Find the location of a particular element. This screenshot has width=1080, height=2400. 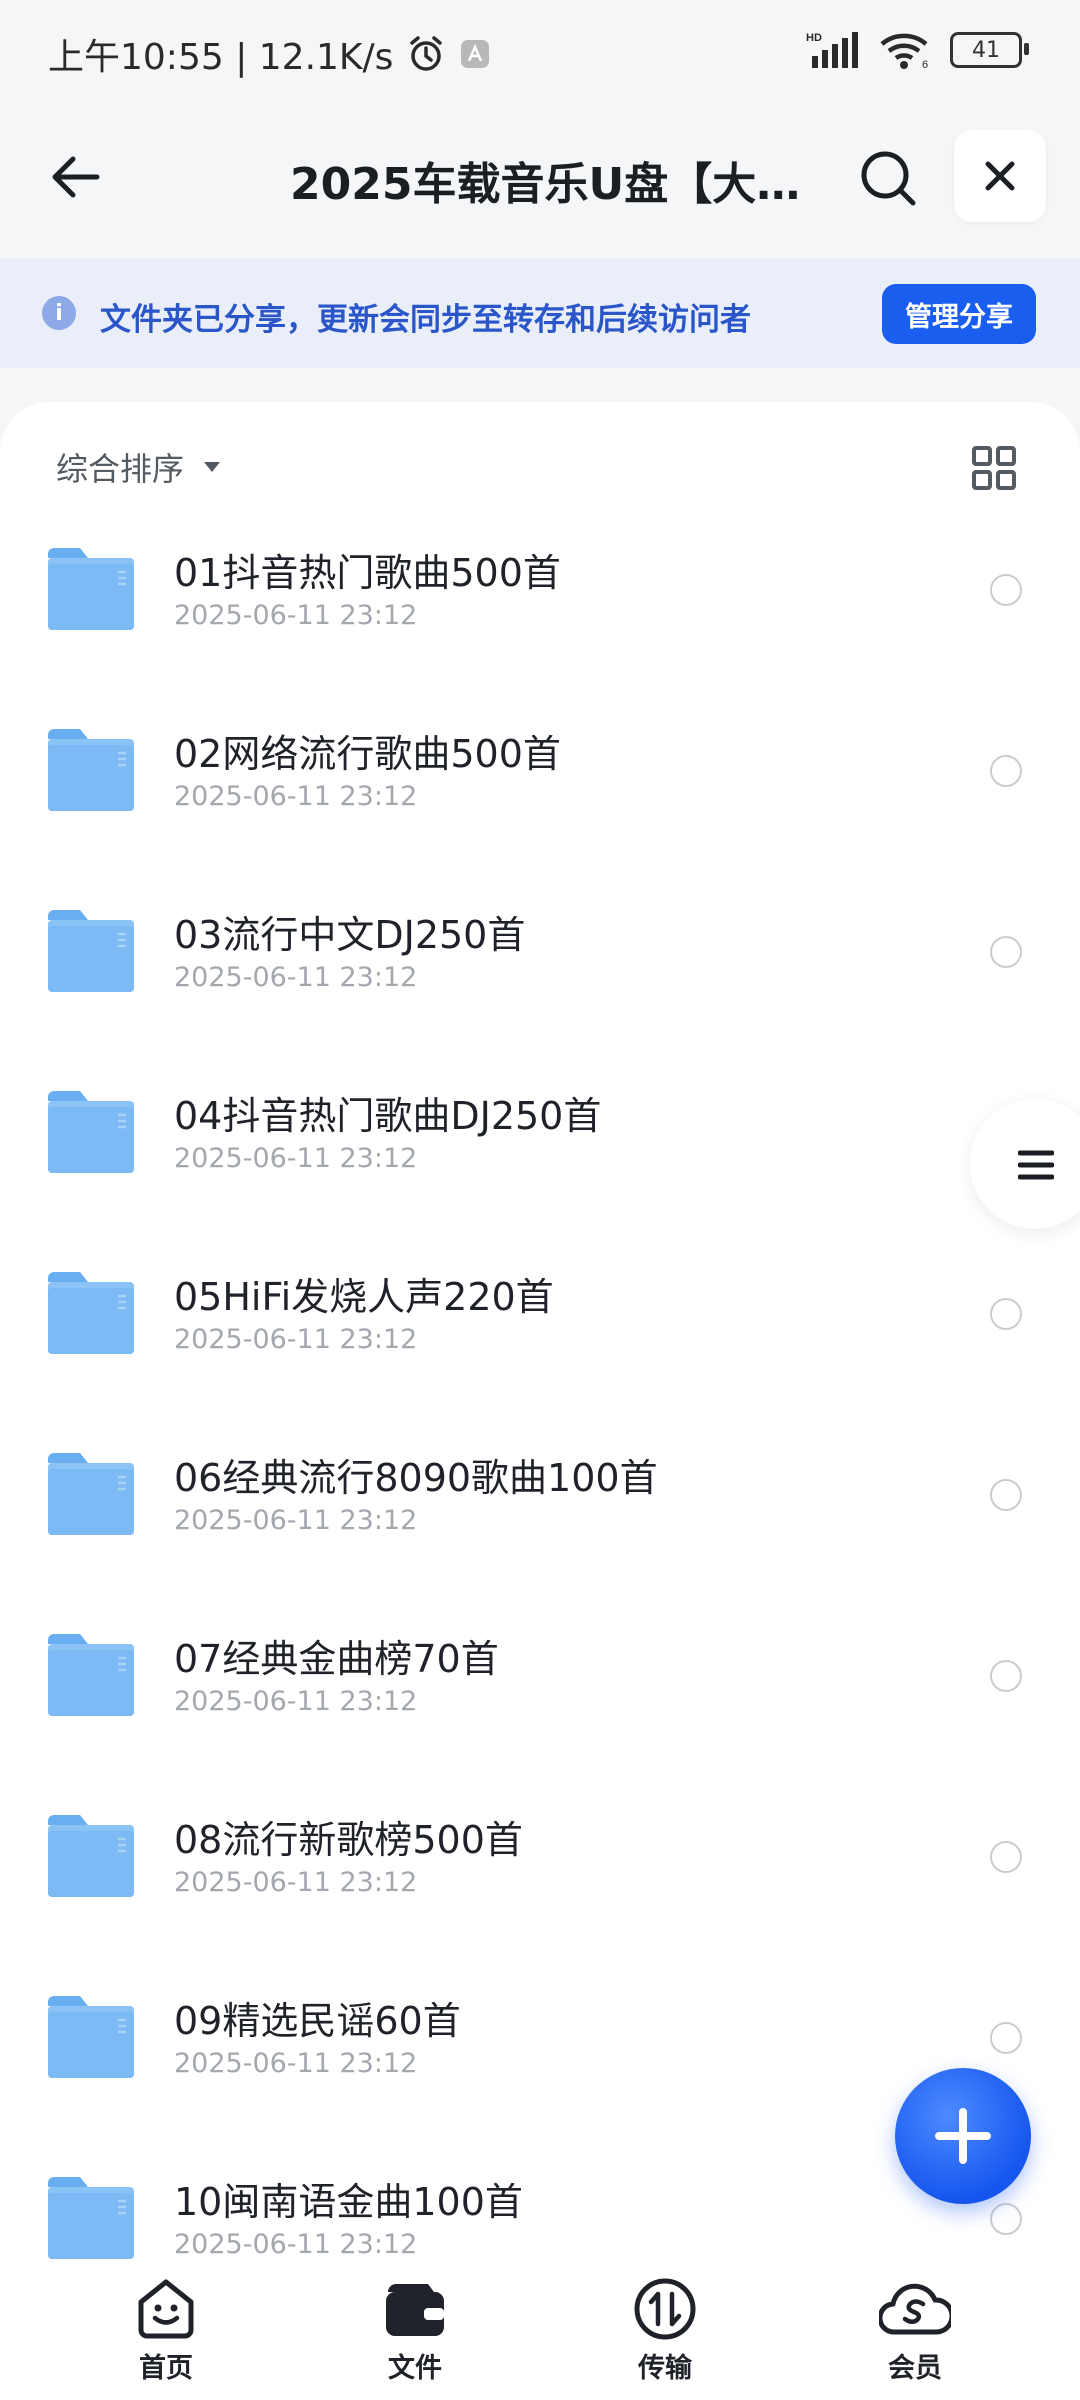

status-right: HD 6 41 is located at coordinates (917, 50).